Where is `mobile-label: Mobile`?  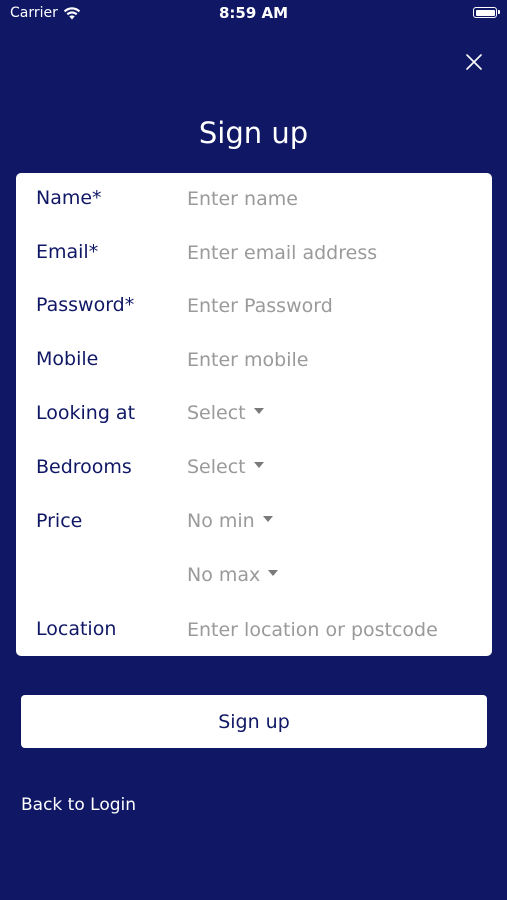 mobile-label: Mobile is located at coordinates (67, 359).